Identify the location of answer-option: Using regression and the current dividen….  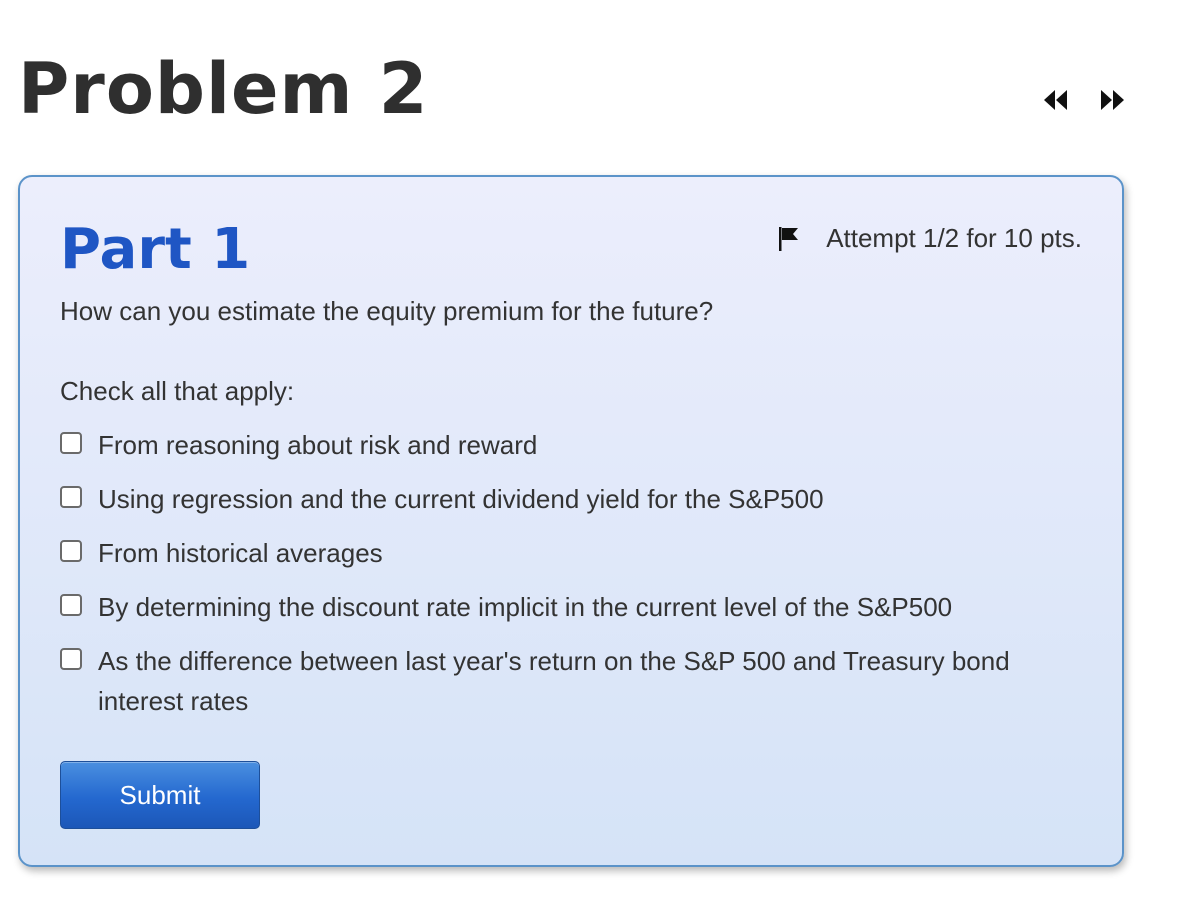
(575, 499).